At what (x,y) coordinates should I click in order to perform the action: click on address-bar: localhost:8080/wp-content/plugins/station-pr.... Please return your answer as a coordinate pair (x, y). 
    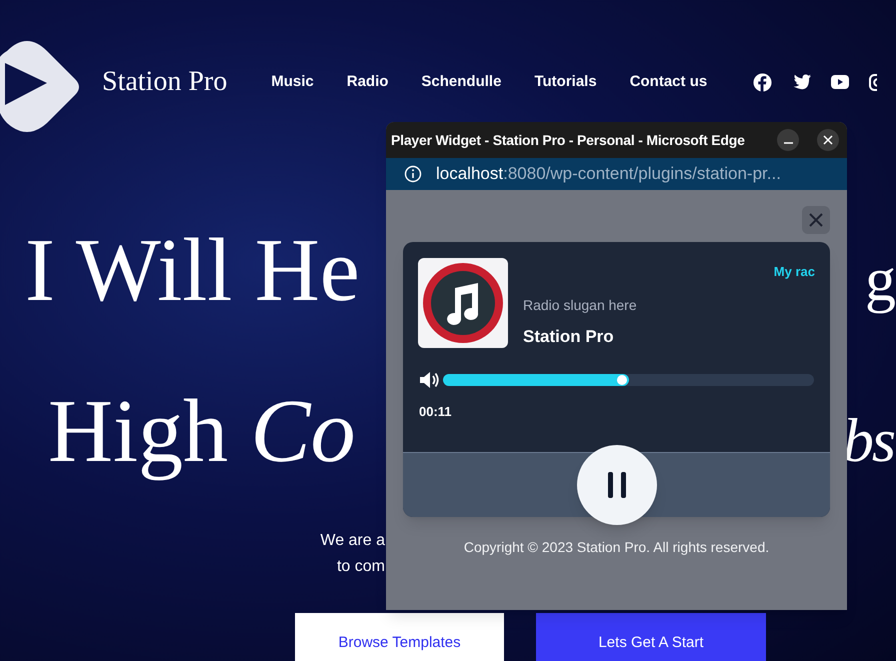
    Looking at the image, I should click on (616, 174).